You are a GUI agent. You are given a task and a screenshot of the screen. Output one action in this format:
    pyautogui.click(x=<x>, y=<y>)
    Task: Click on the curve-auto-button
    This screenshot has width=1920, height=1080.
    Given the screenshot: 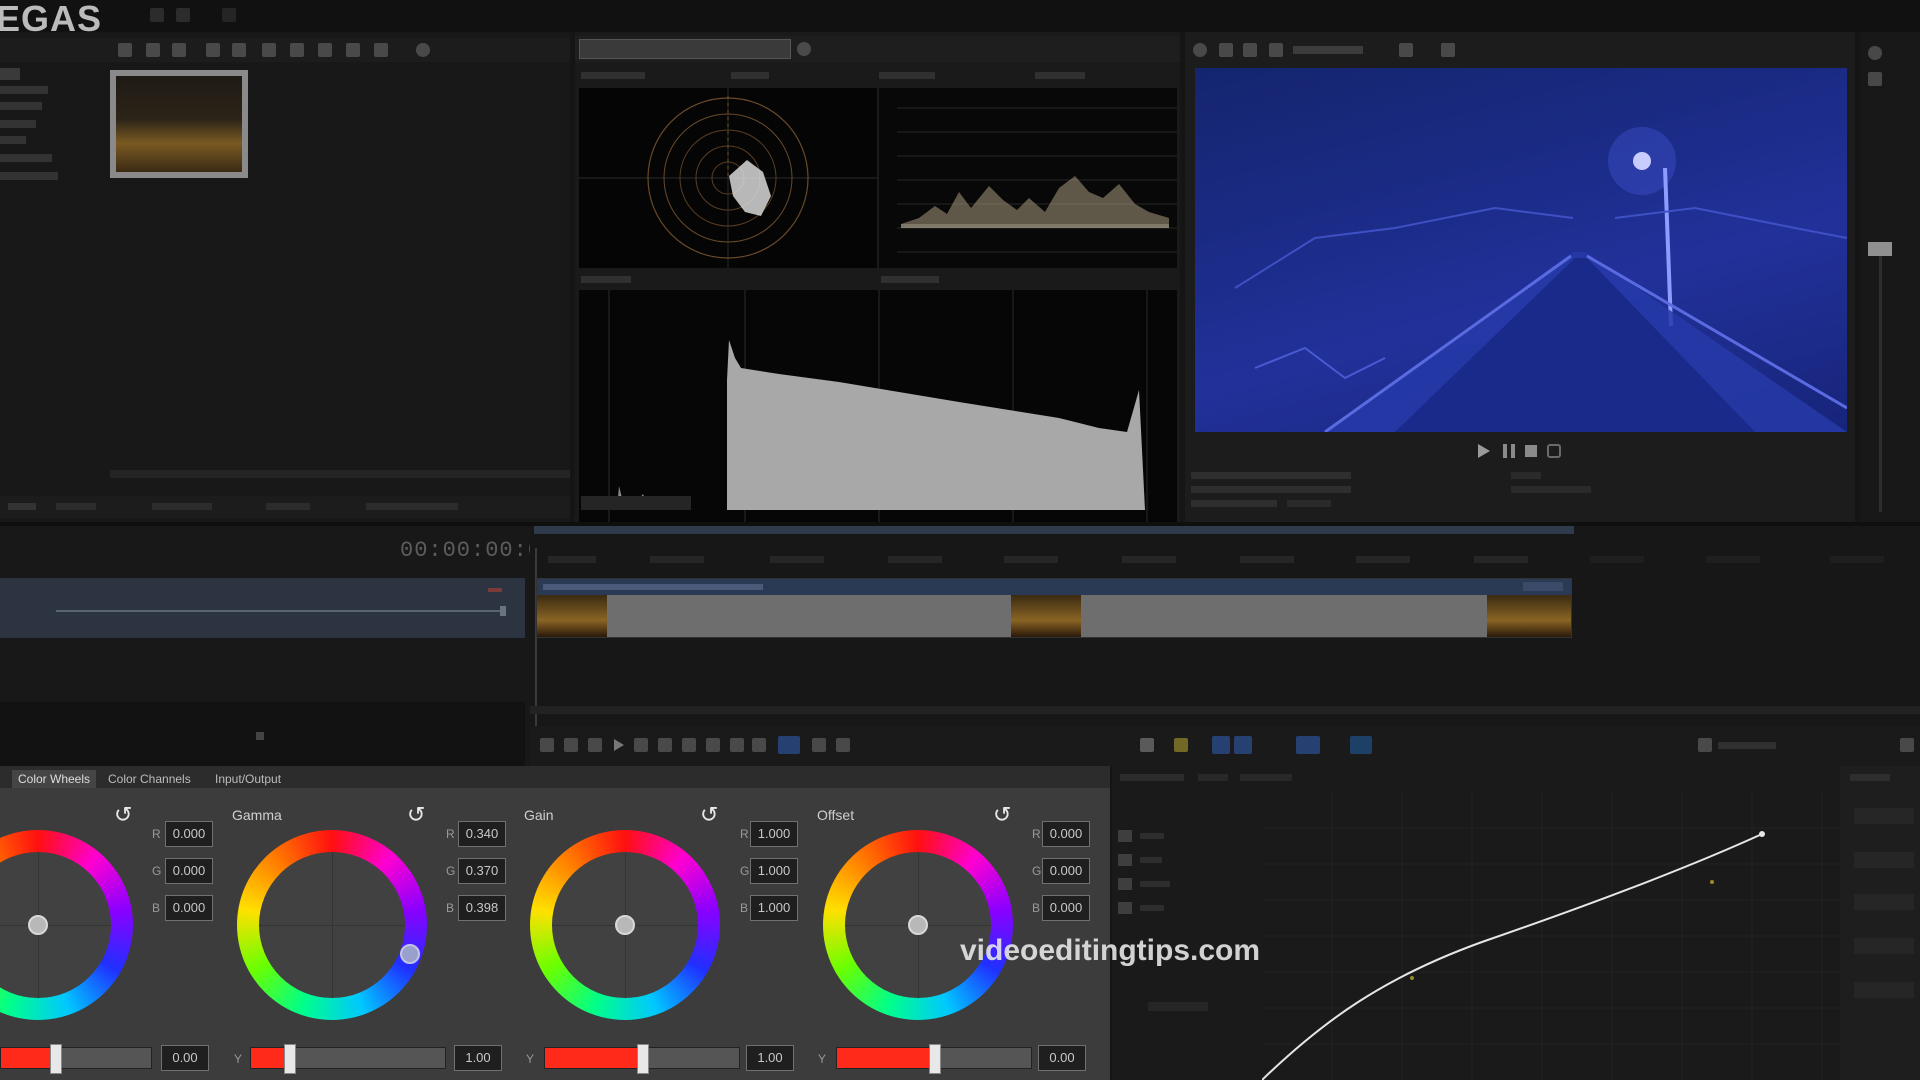 What is the action you would take?
    pyautogui.click(x=1178, y=1006)
    